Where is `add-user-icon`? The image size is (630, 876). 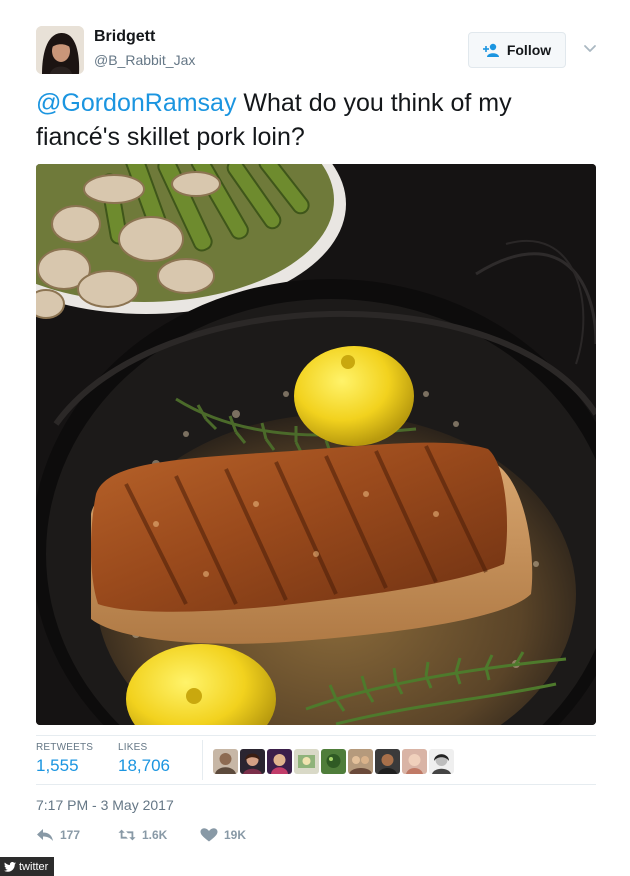
add-user-icon is located at coordinates (490, 50).